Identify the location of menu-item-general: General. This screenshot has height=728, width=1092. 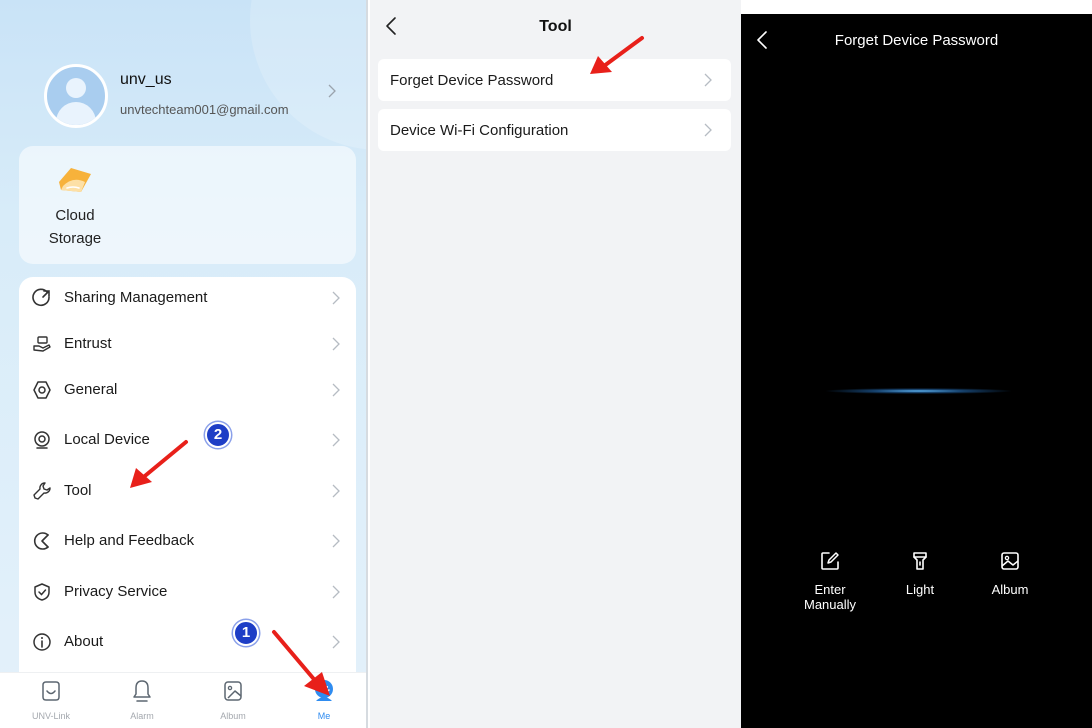
(187, 392).